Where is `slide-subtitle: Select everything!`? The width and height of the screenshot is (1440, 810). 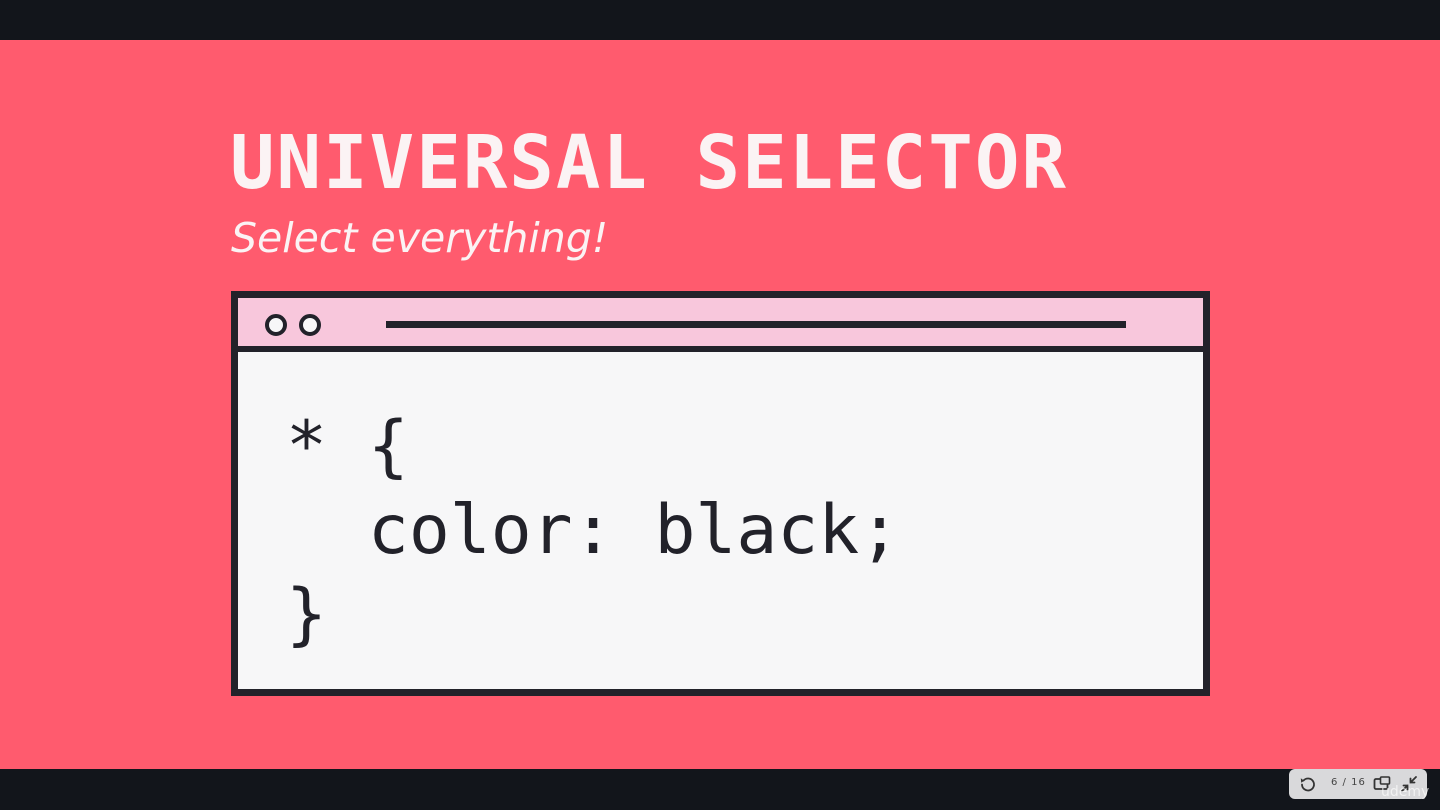 slide-subtitle: Select everything! is located at coordinates (420, 238).